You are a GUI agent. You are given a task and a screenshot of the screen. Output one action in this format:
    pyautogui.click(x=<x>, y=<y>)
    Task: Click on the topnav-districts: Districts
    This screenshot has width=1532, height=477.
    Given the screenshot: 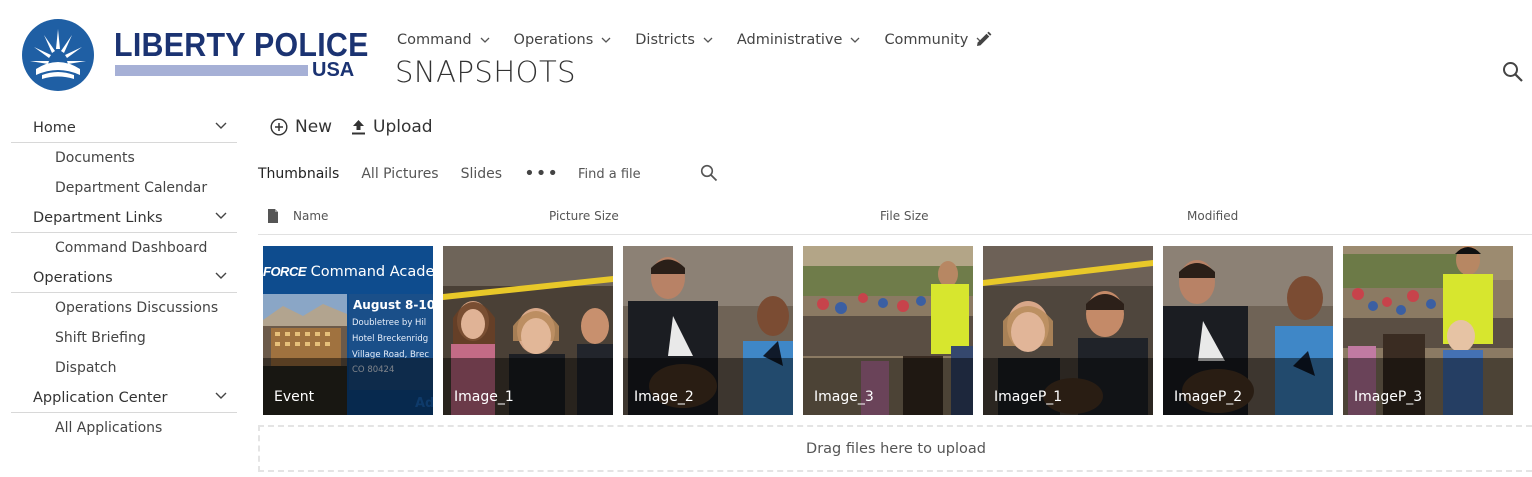 What is the action you would take?
    pyautogui.click(x=674, y=40)
    